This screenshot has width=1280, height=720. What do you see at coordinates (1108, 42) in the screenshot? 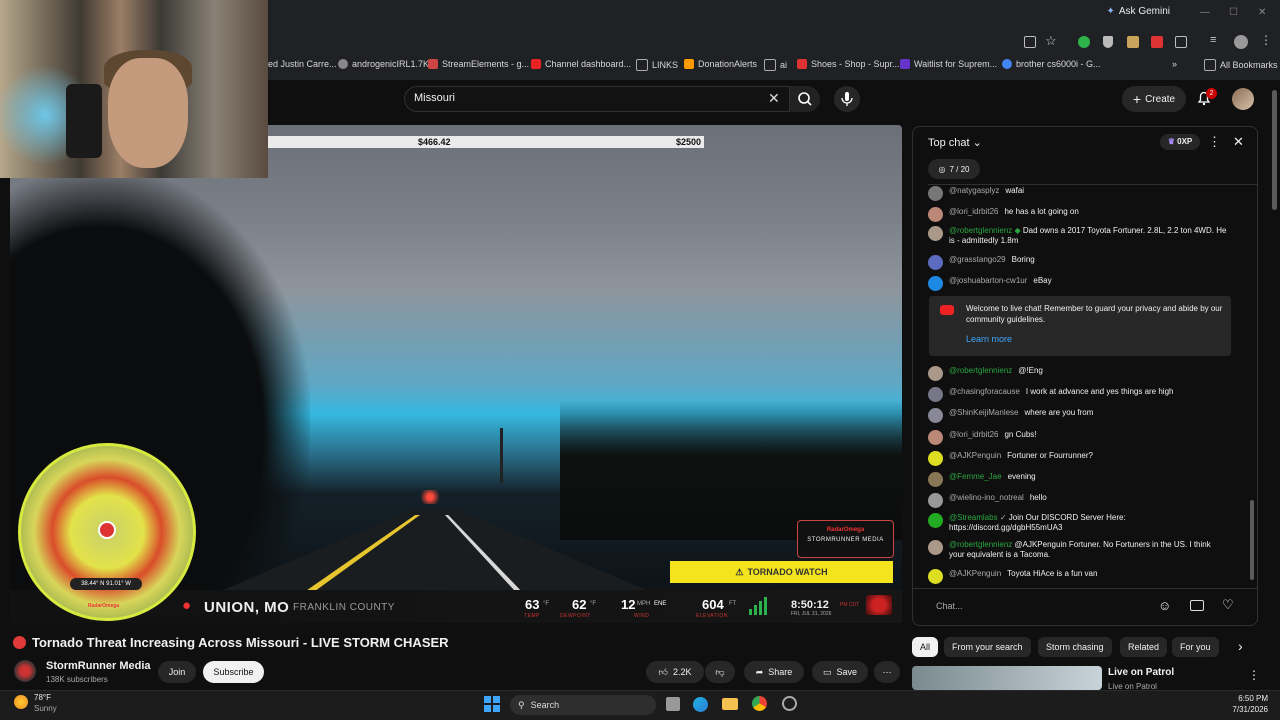
I see `shield-extension-icon` at bounding box center [1108, 42].